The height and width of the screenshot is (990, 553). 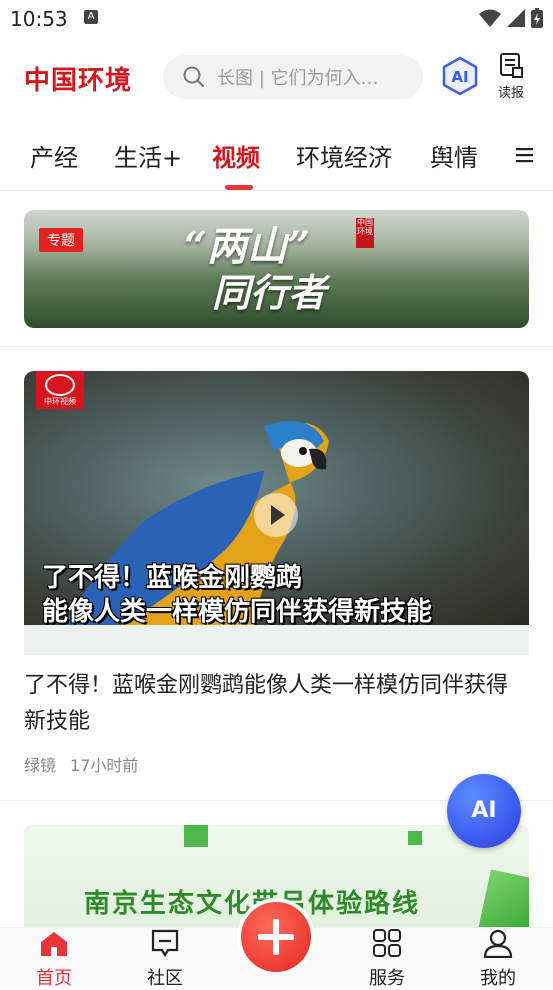 What do you see at coordinates (194, 77) in the screenshot?
I see `search-icon` at bounding box center [194, 77].